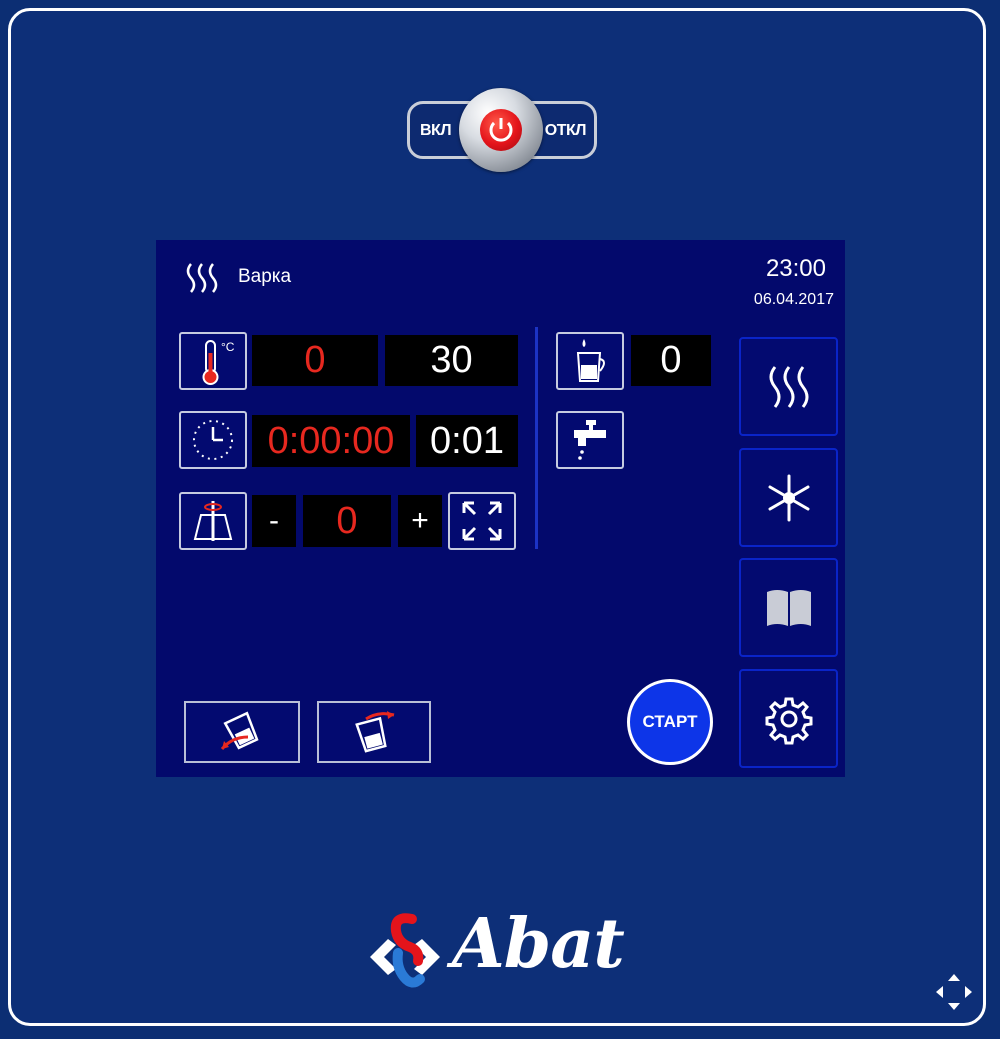  I want to click on power-off-label: ОТКЛ, so click(565, 130).